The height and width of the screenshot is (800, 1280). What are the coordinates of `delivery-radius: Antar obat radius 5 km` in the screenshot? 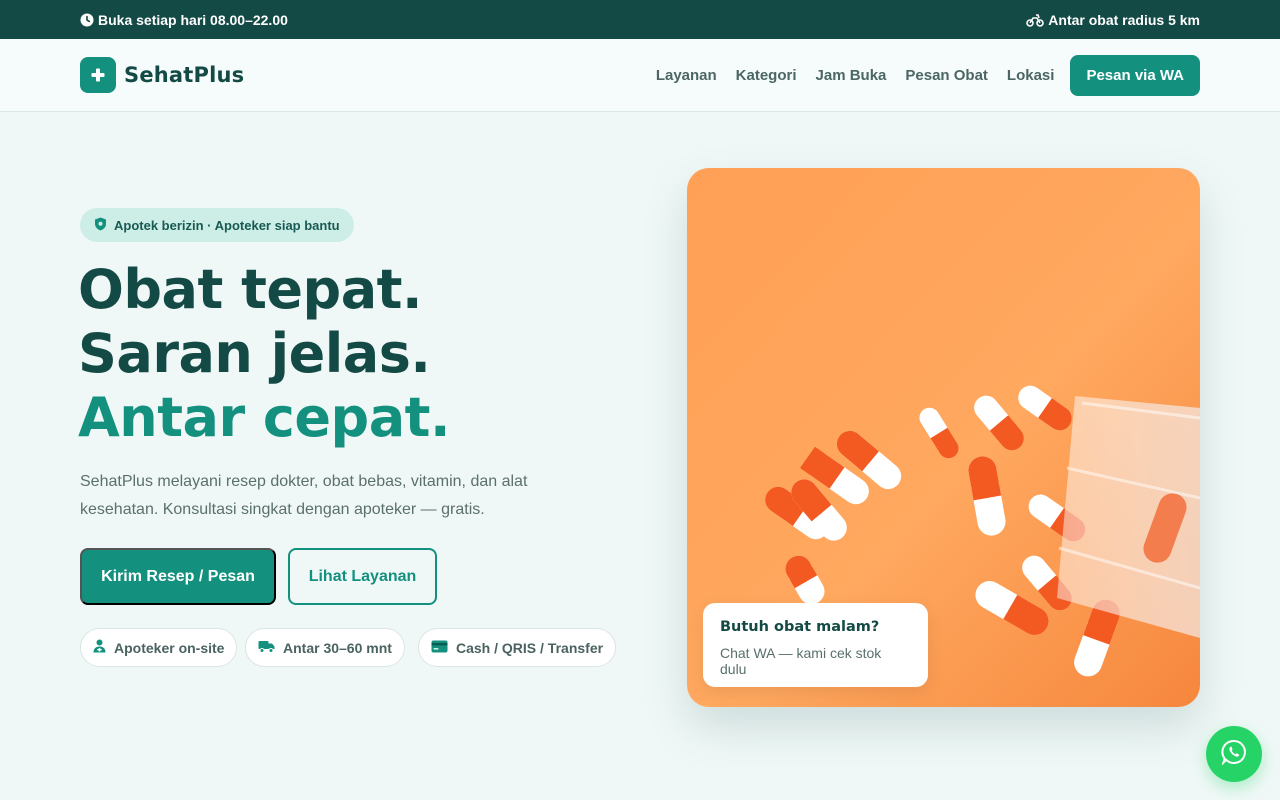 It's located at (1113, 20).